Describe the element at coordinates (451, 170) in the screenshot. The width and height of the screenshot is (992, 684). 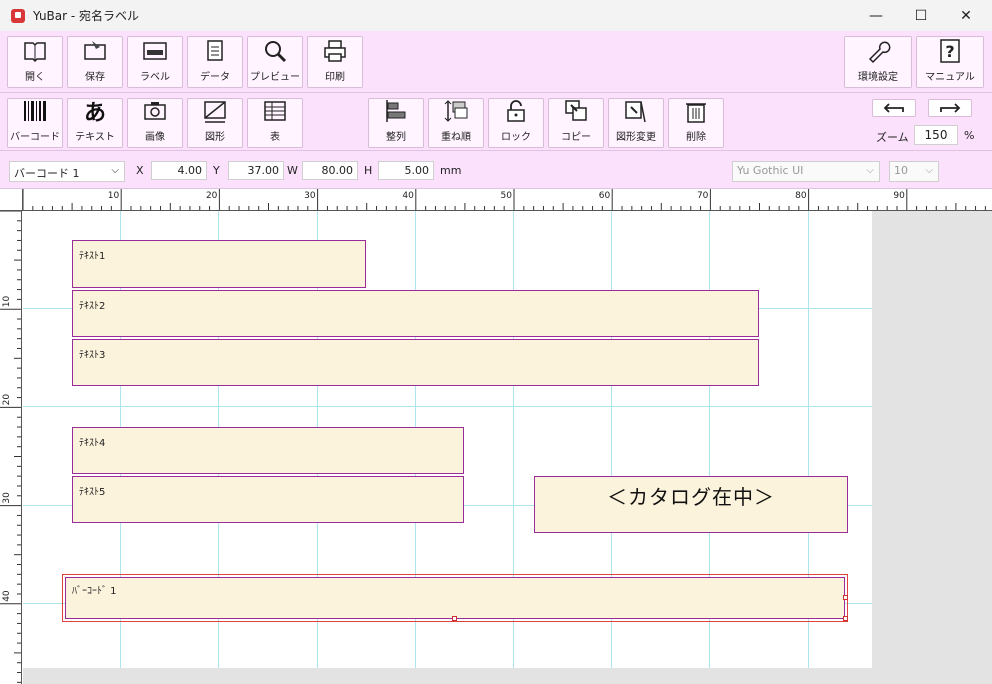
I see `unit-label: mm` at that location.